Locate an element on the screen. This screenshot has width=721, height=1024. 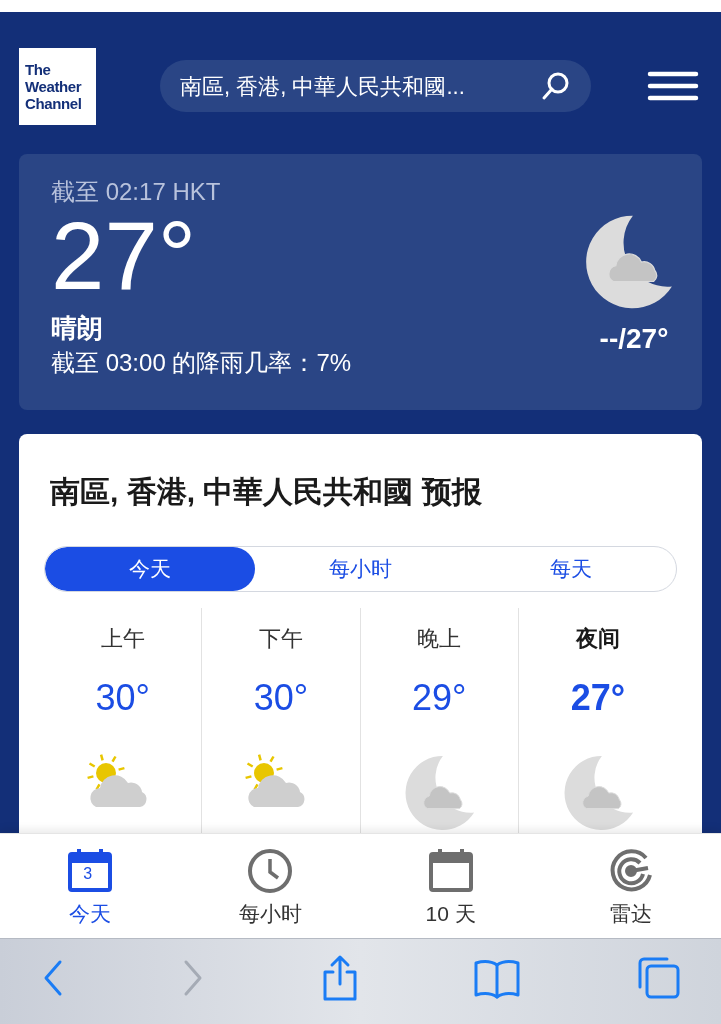
forecast-title: 南區, 香港, 中華人民共和國 预报 is located at coordinates (266, 492).